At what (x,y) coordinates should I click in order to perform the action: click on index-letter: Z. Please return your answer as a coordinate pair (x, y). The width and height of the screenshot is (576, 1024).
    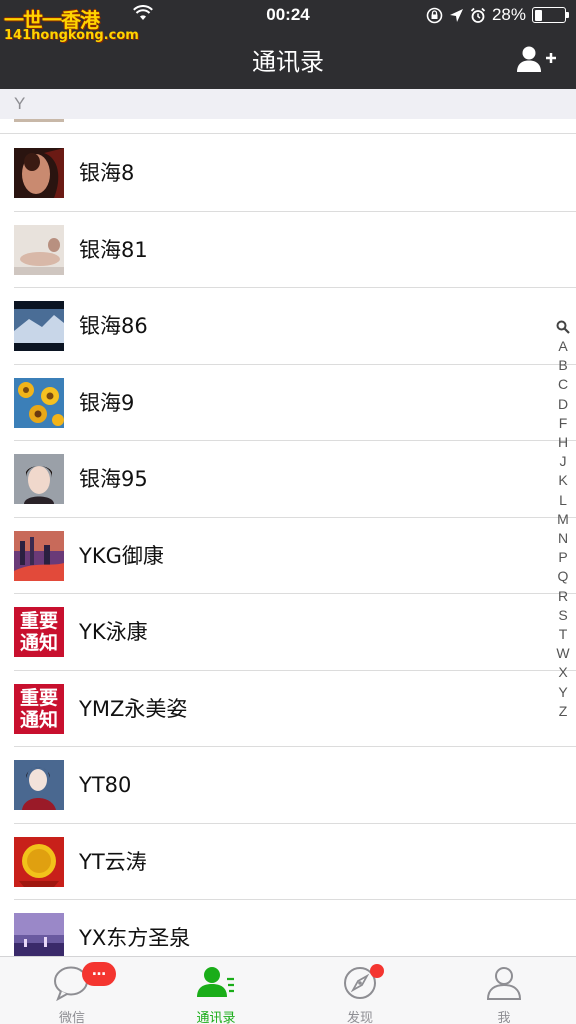
    Looking at the image, I should click on (563, 711).